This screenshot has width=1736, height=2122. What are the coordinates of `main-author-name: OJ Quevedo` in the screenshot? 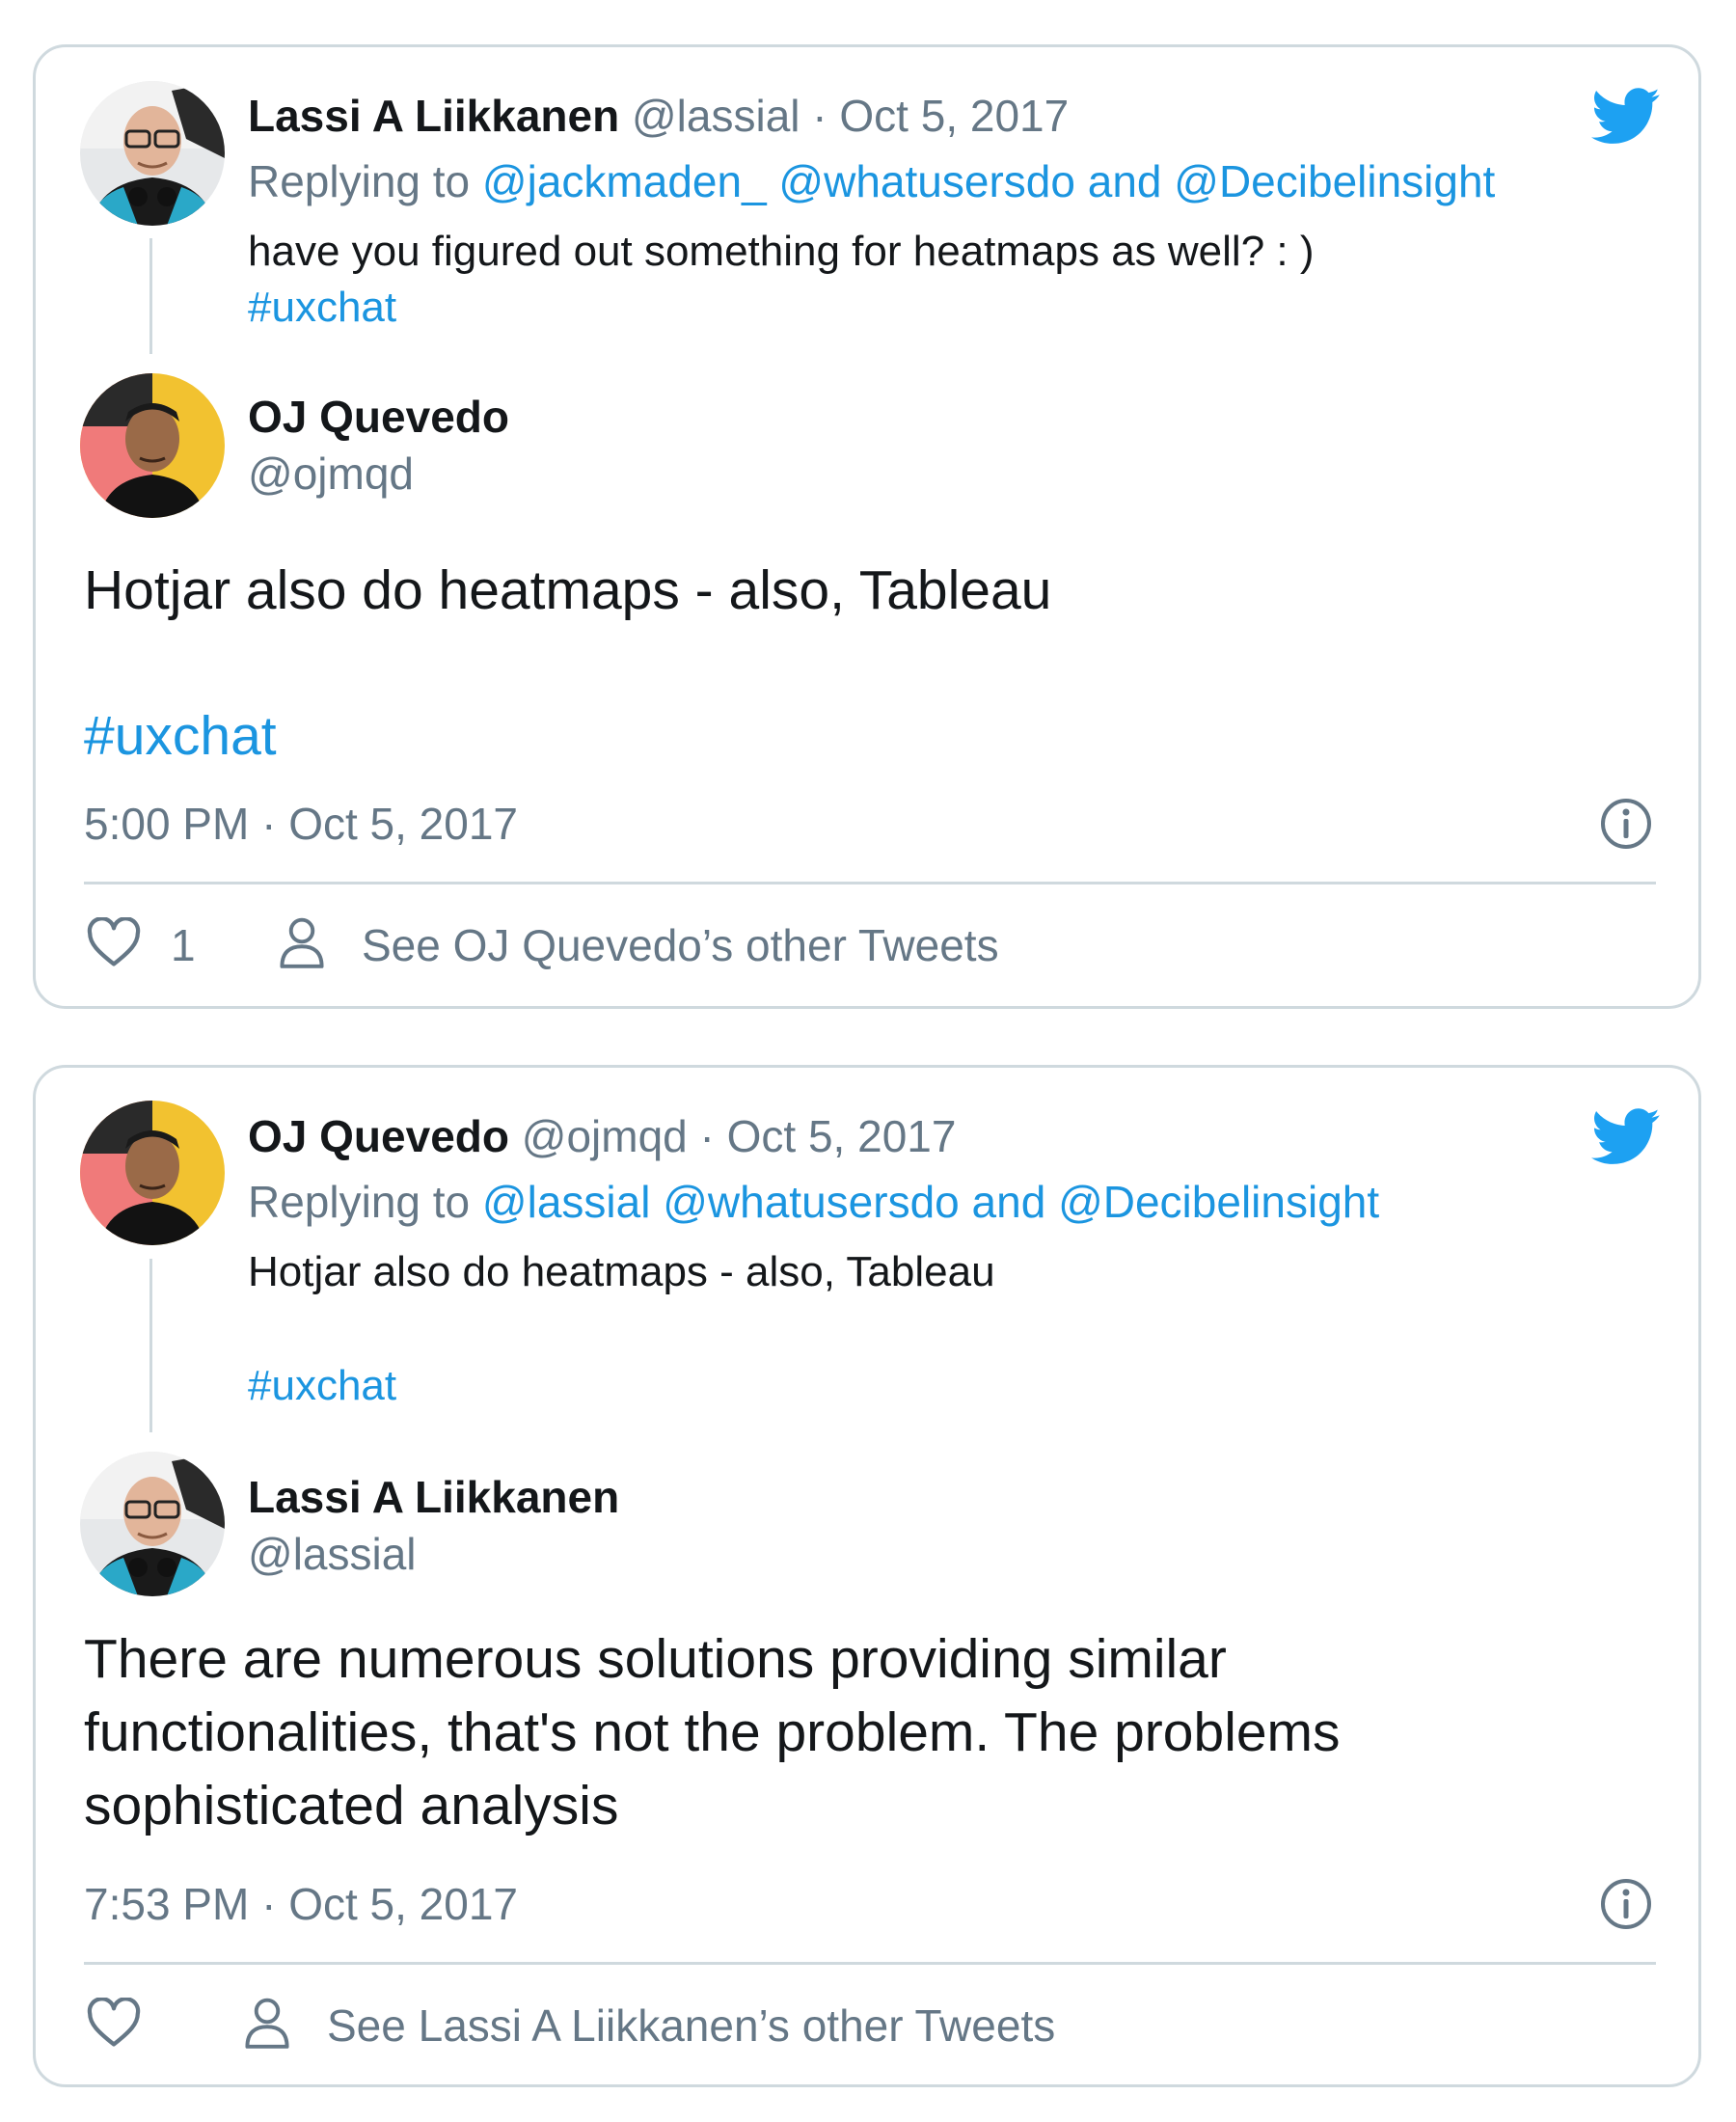 It's located at (378, 417).